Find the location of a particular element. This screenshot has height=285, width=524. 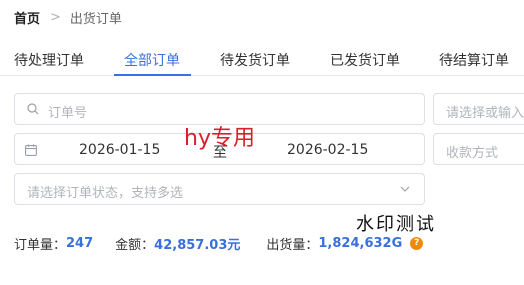

payment-method-select: 收款方式 is located at coordinates (478, 149).